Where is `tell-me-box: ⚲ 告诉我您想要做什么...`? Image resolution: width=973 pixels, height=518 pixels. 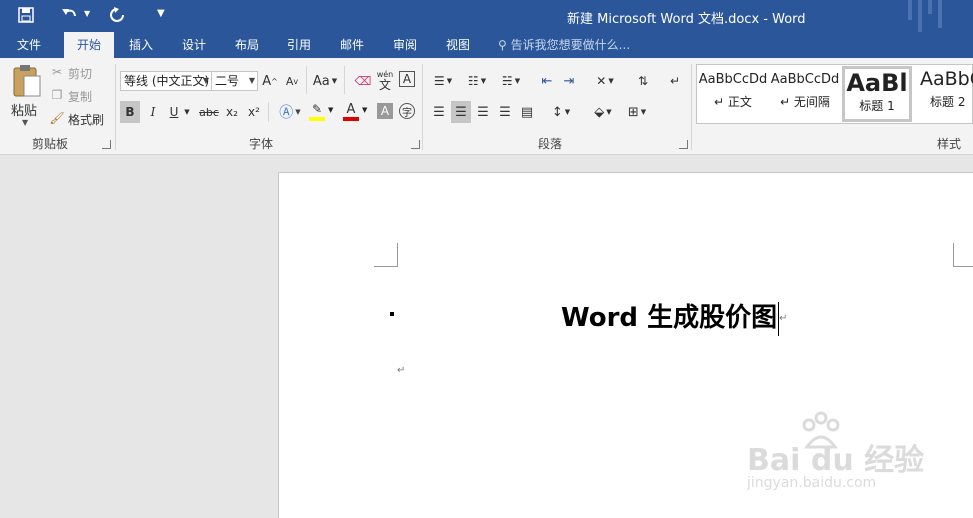 tell-me-box: ⚲ 告诉我您想要做什么... is located at coordinates (564, 45).